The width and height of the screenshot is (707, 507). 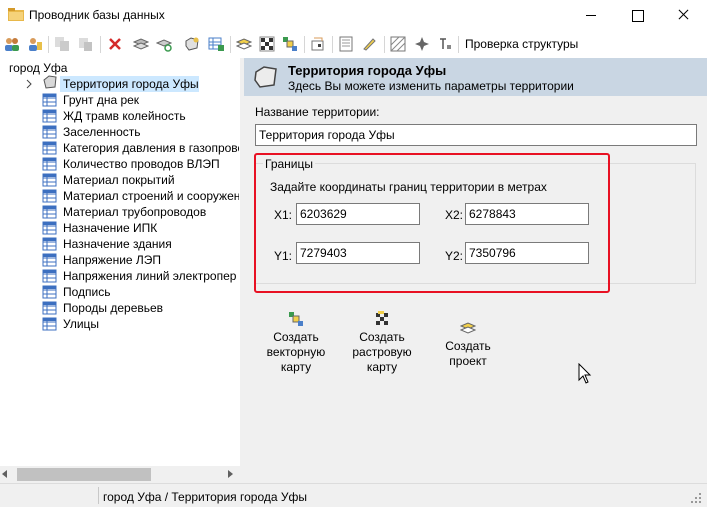 What do you see at coordinates (151, 212) in the screenshot?
I see `tree-item: Материал трубопроводов` at bounding box center [151, 212].